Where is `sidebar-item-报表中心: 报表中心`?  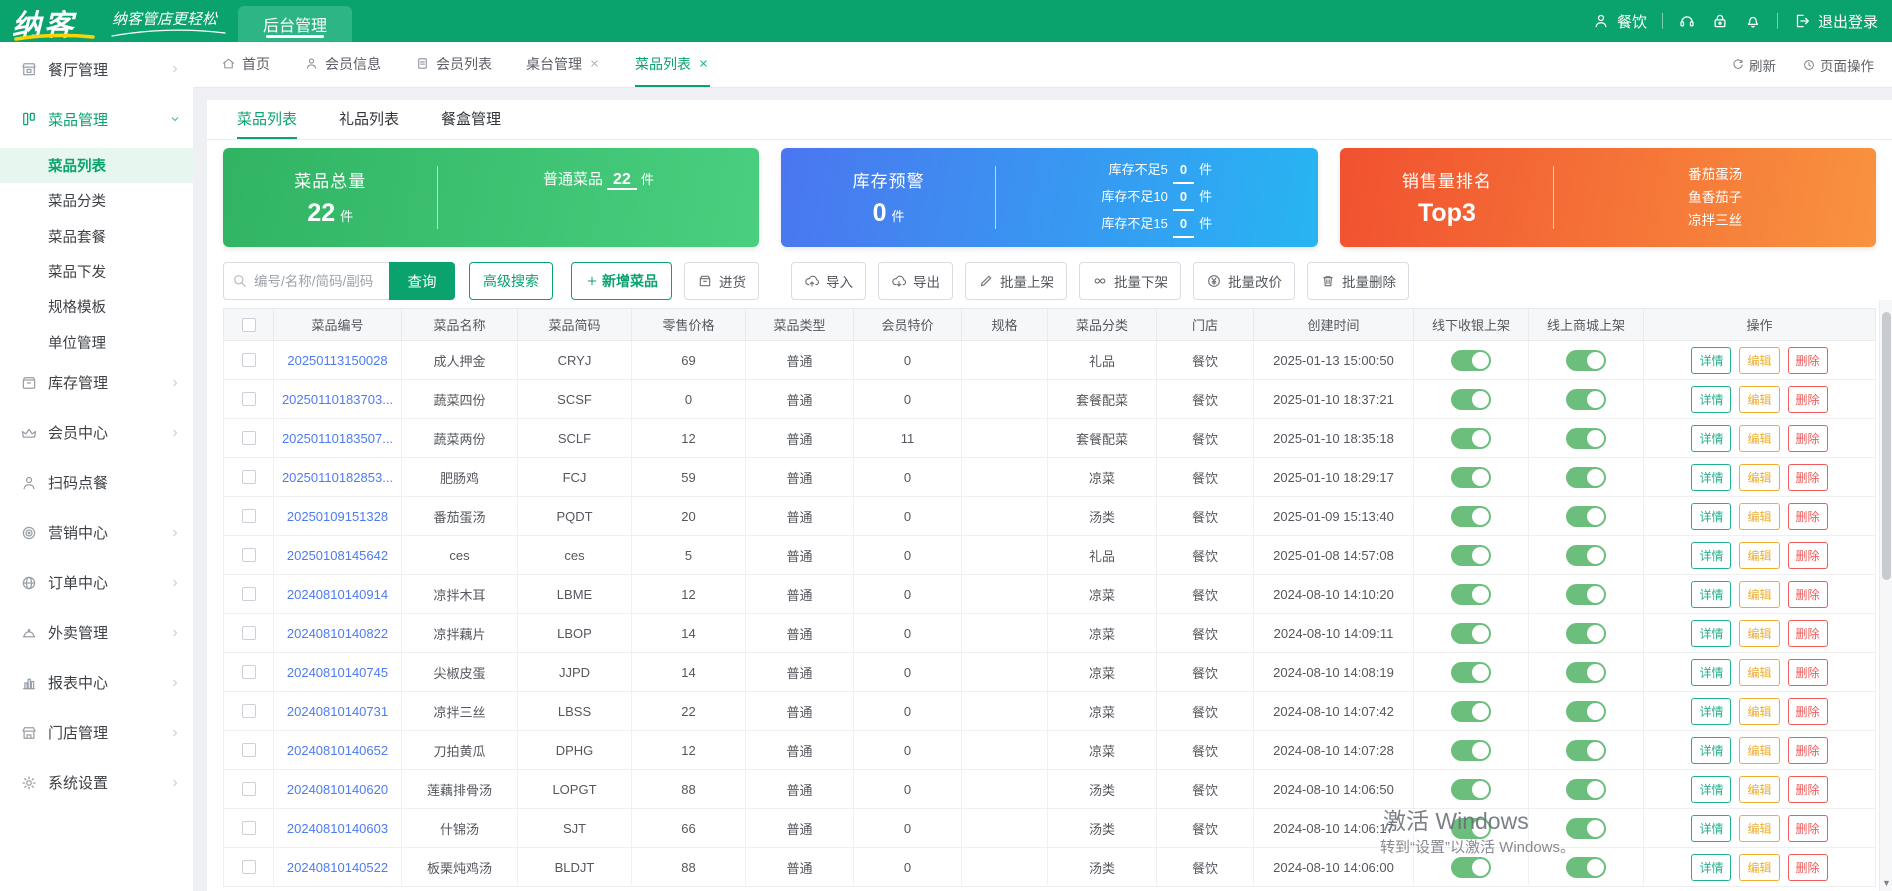 sidebar-item-报表中心: 报表中心 is located at coordinates (96, 683).